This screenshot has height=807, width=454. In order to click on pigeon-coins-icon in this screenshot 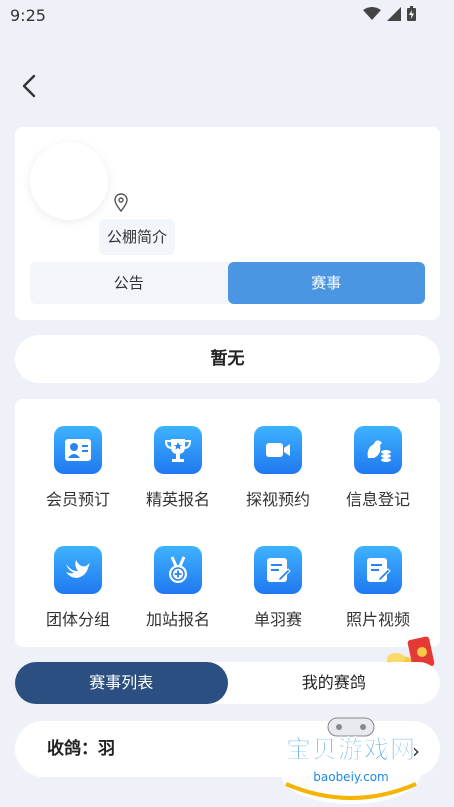, I will do `click(378, 450)`.